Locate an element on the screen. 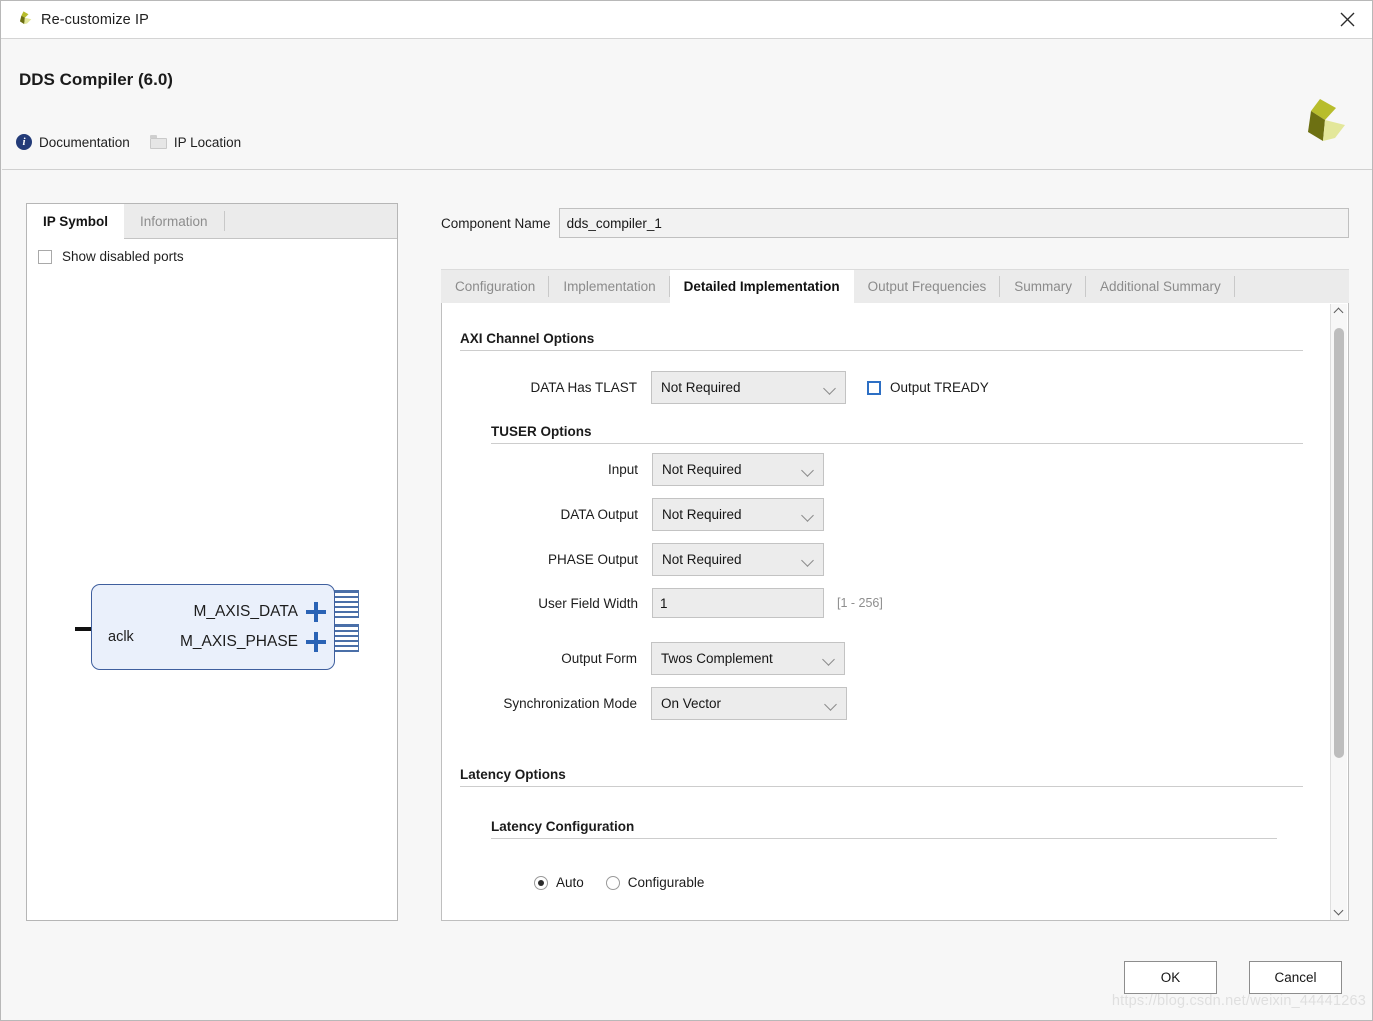 The width and height of the screenshot is (1373, 1021). aclk-port-label: aclk is located at coordinates (121, 637).